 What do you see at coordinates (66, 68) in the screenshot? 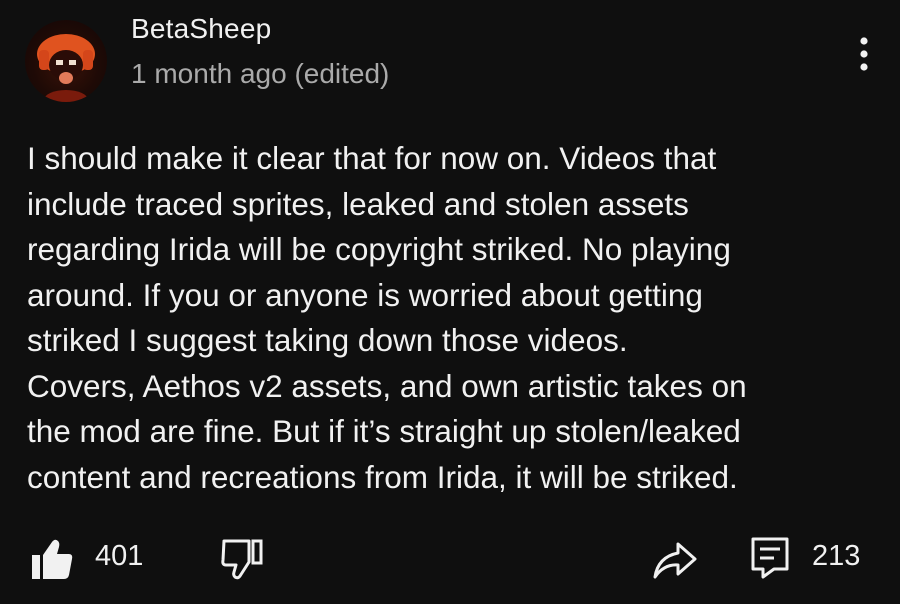
I see `avatar-image` at bounding box center [66, 68].